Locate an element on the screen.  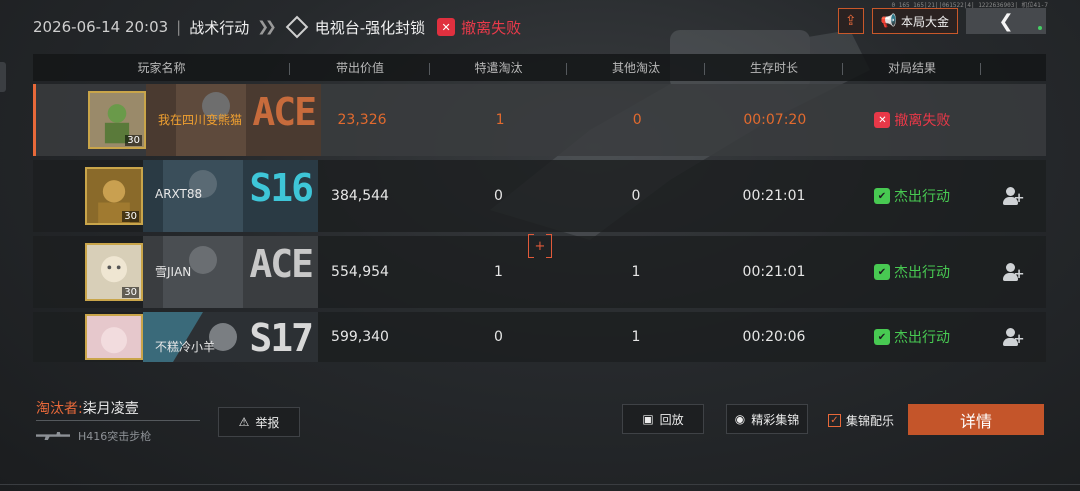
rifle-icon is located at coordinates (53, 436).